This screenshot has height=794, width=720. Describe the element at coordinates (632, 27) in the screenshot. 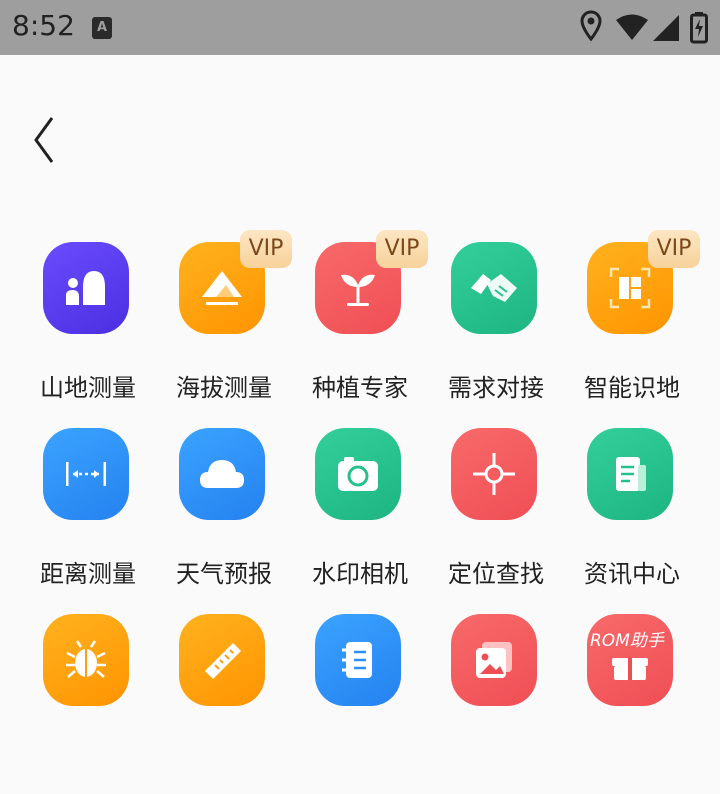

I see `wifi-icon` at that location.